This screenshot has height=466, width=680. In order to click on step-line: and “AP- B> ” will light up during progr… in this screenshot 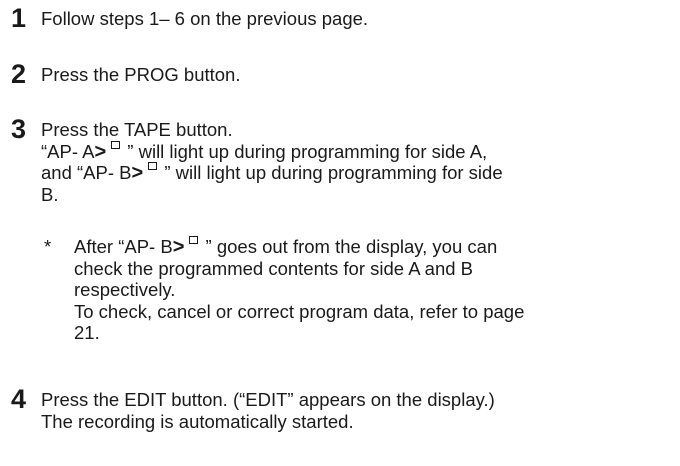, I will do `click(272, 173)`.